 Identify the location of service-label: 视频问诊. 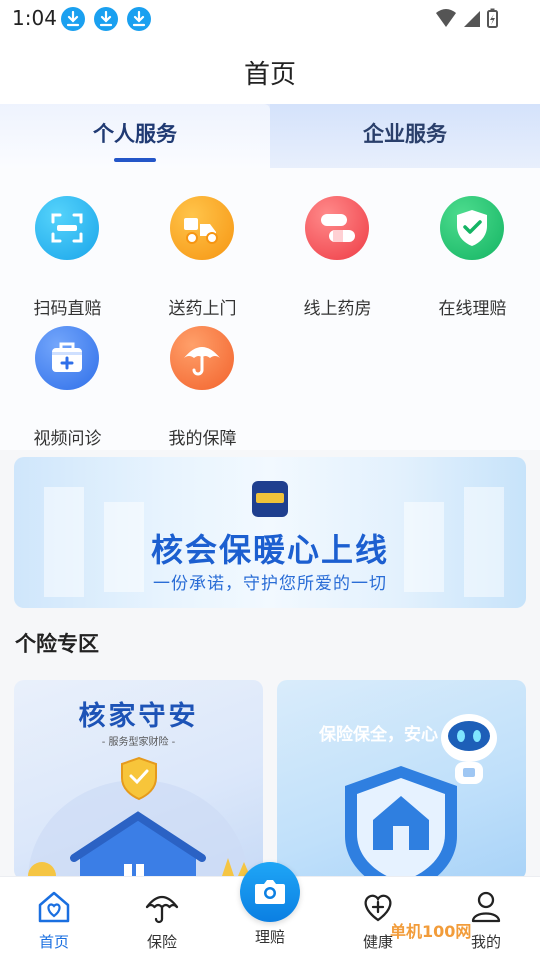
(67, 439).